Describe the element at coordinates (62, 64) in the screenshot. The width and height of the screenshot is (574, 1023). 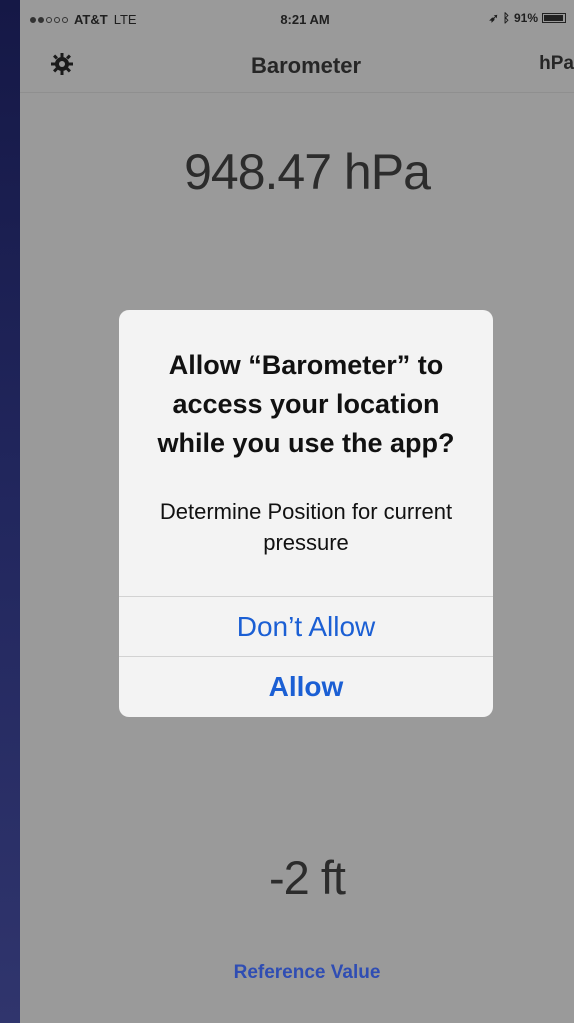
I see `gear-icon` at that location.